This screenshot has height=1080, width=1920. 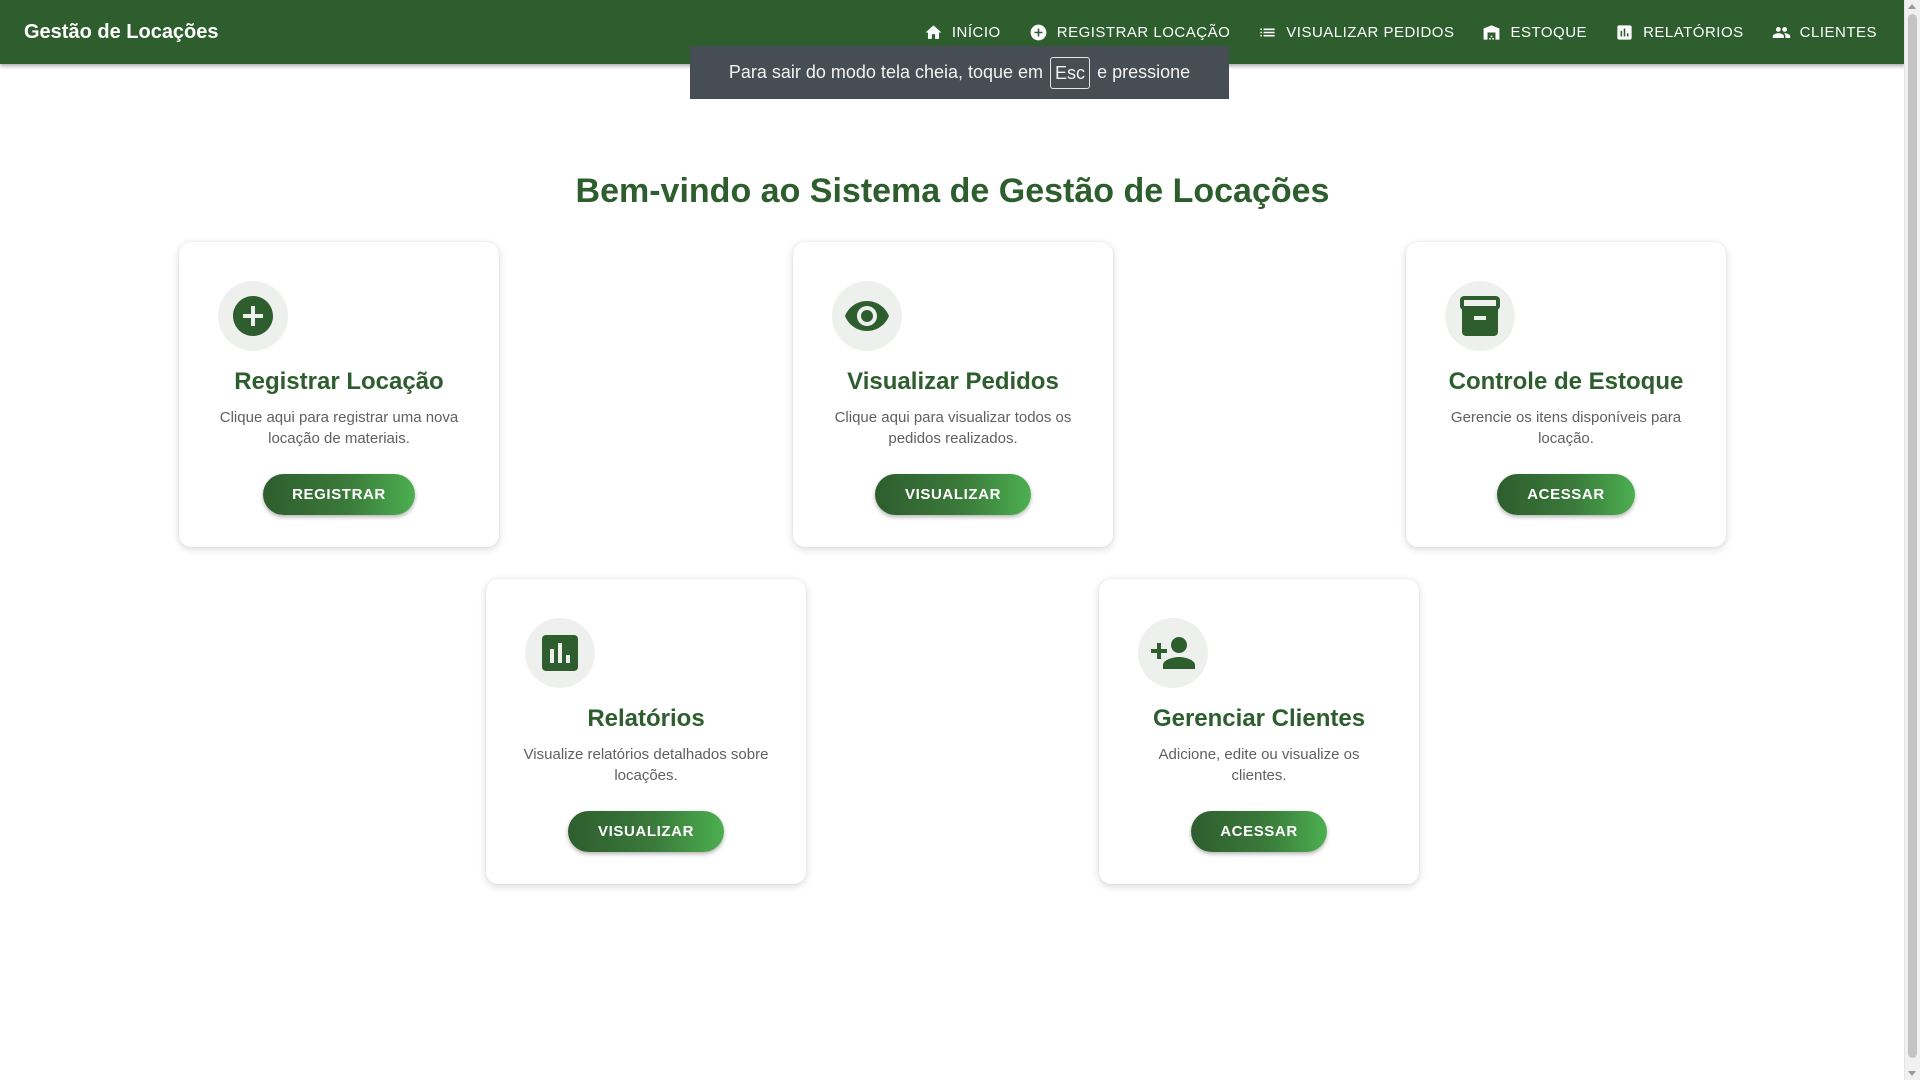 I want to click on nav-item-visualizar-pedidos: VISUALIZAR PEDIDOS, so click(x=1356, y=32).